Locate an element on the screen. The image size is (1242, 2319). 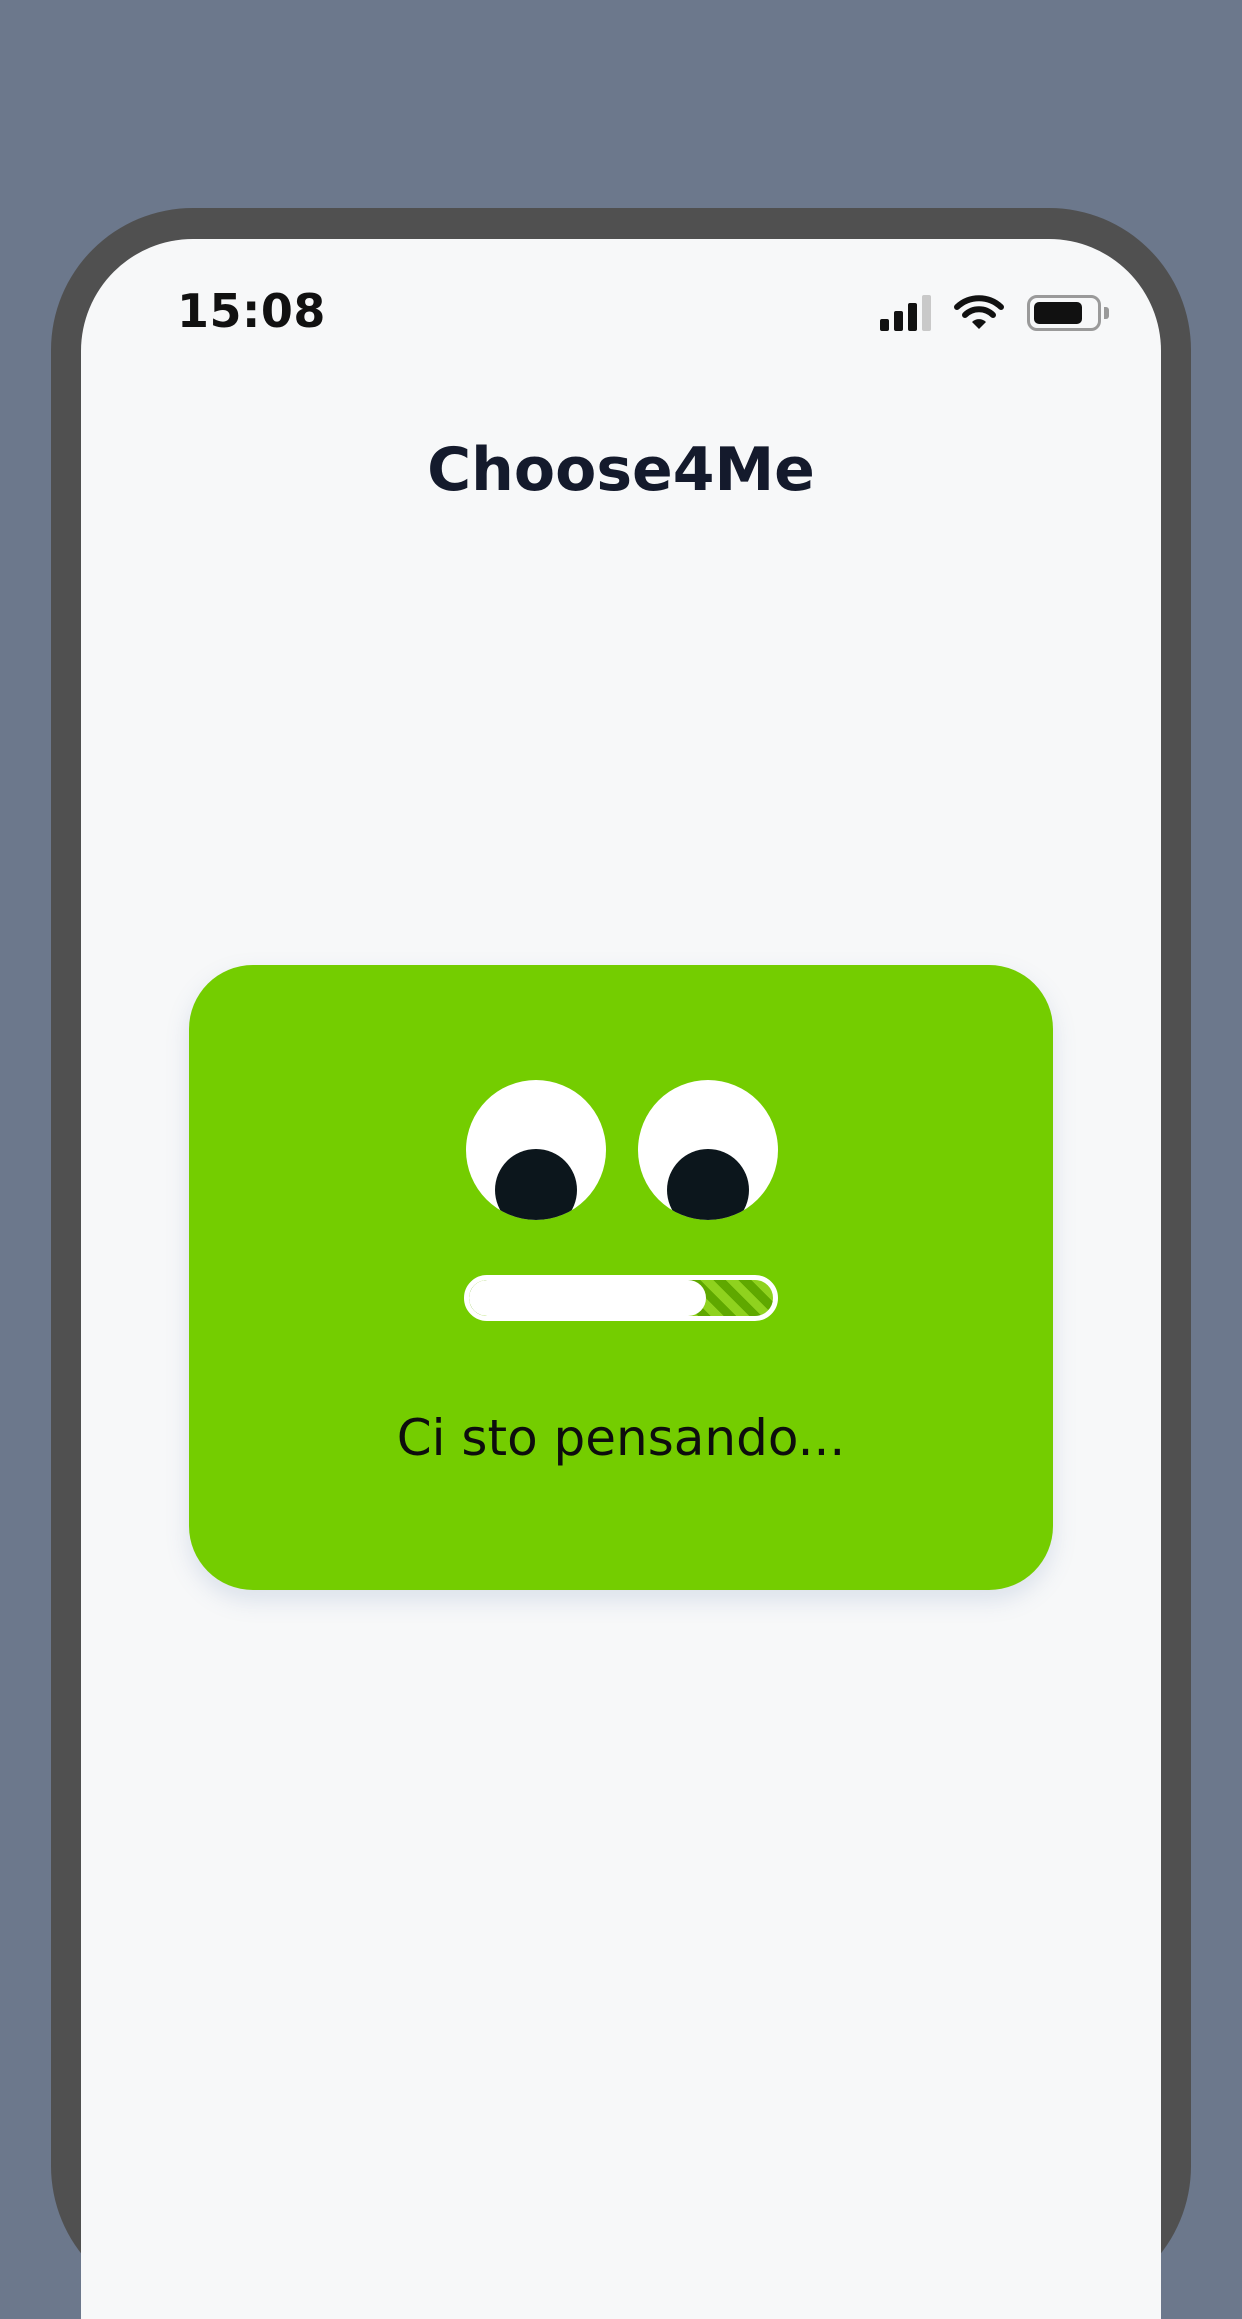
left-eye is located at coordinates (536, 1150).